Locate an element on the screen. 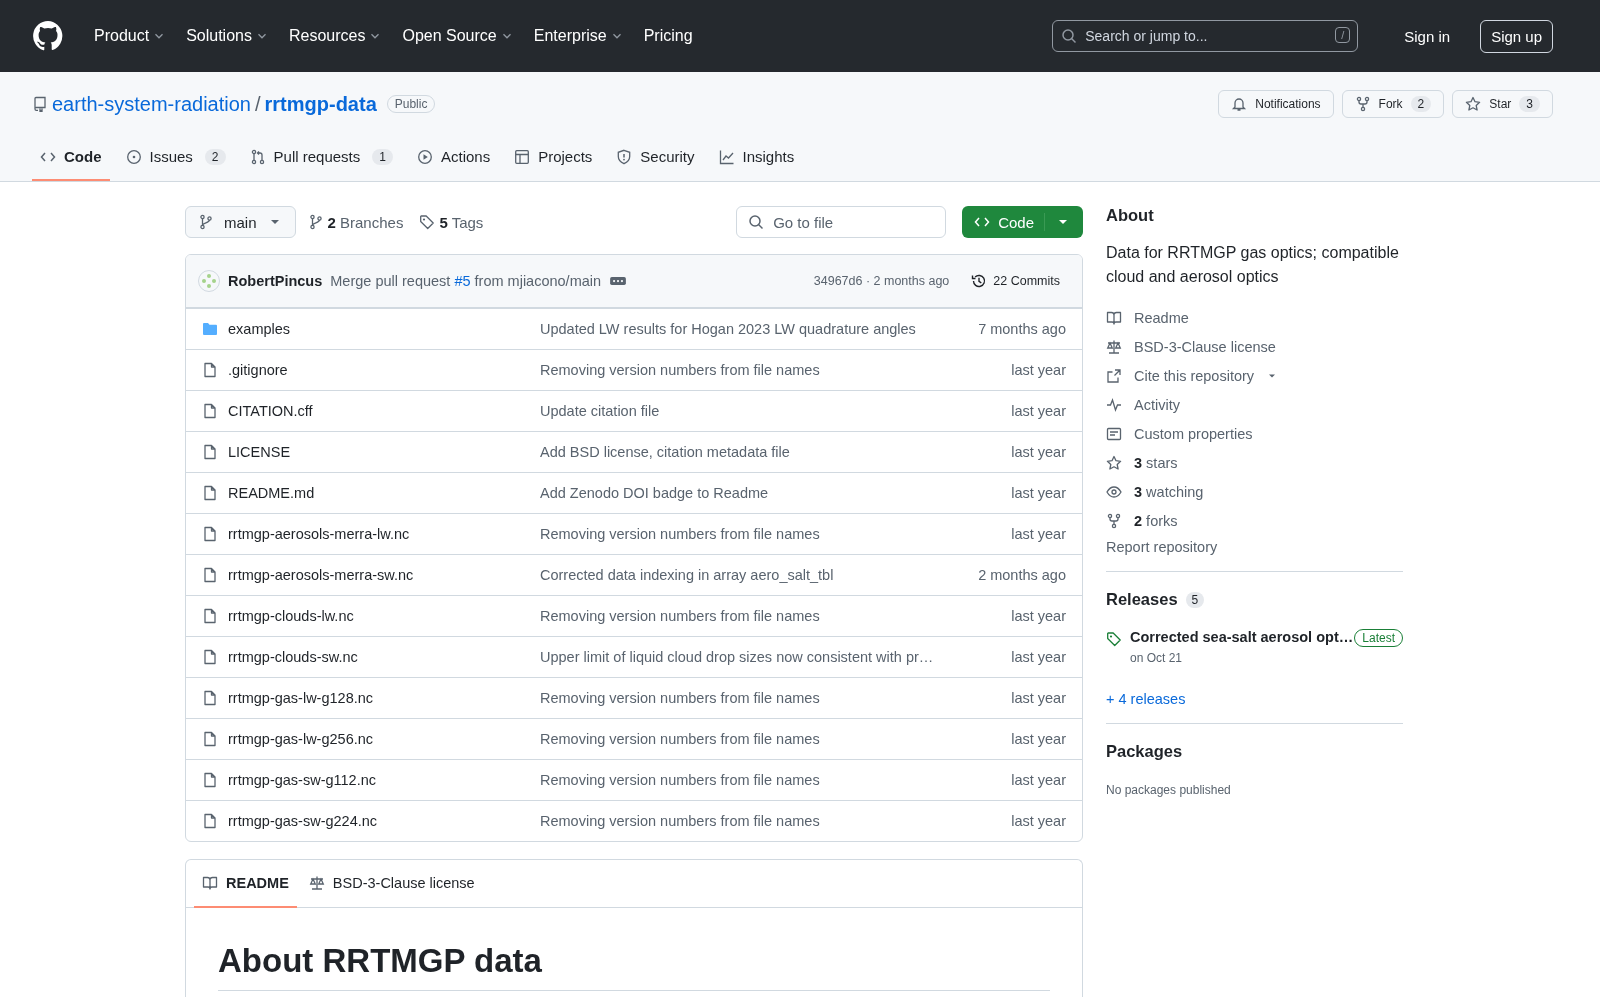 The width and height of the screenshot is (1600, 1000). file-link: rrtmgp-clouds-sw.nc is located at coordinates (377, 657).